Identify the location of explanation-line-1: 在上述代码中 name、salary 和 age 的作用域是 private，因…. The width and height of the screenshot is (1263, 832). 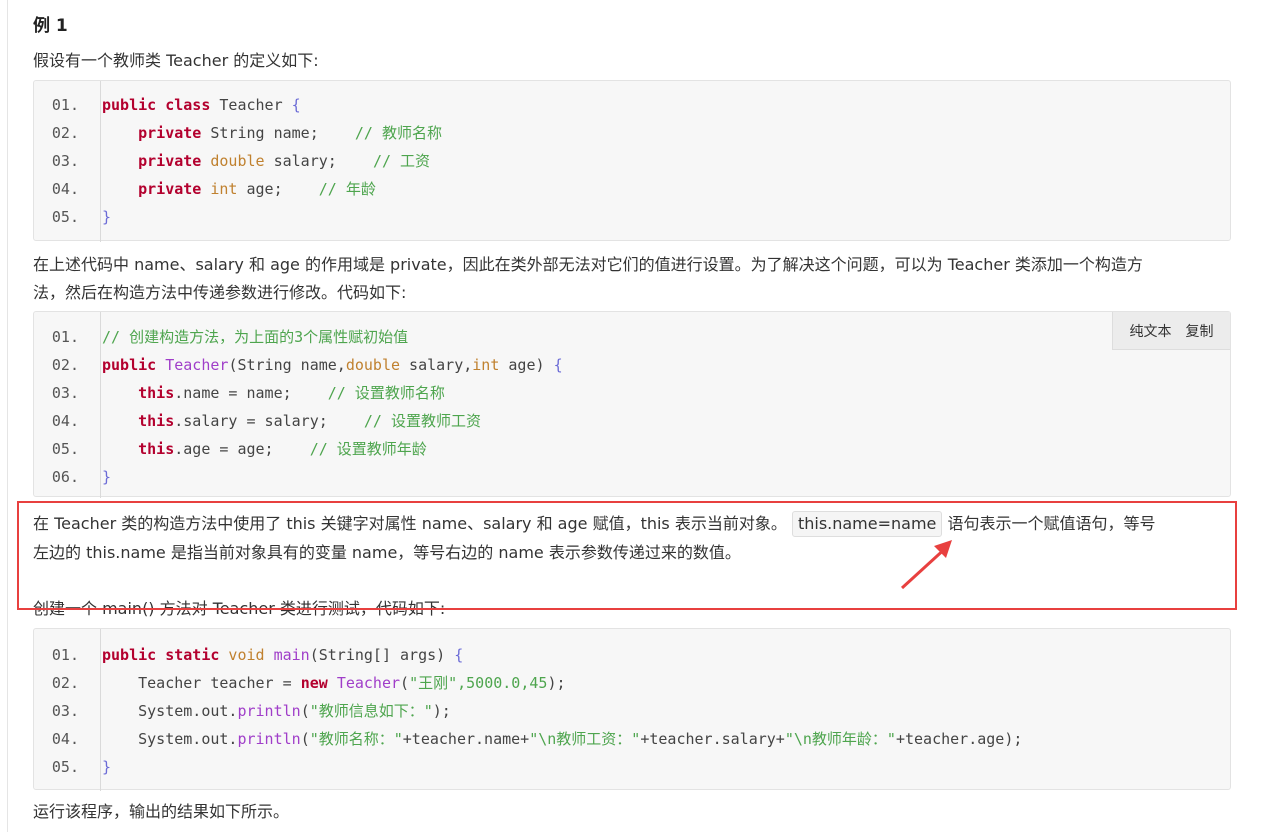
(588, 264).